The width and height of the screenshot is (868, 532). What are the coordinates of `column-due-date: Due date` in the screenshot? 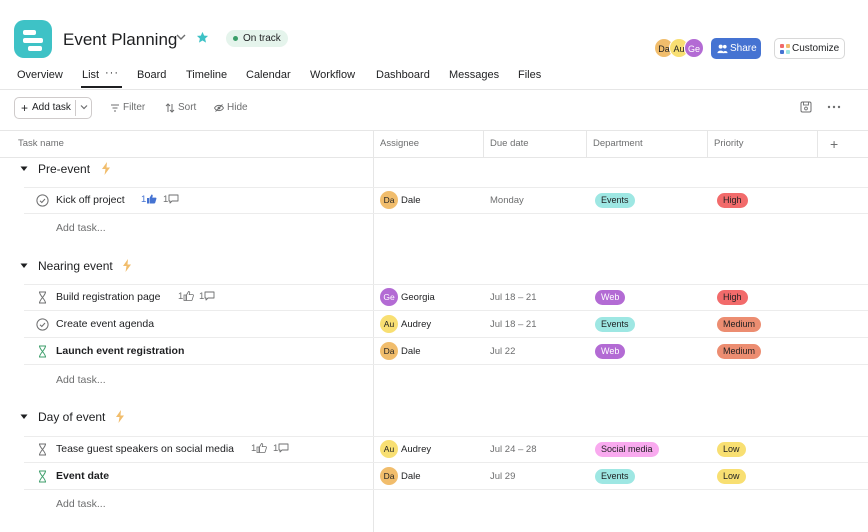 It's located at (506, 144).